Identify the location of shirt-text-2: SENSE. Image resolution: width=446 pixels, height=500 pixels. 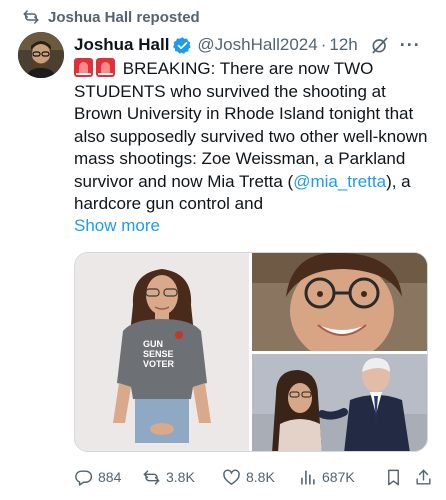
(158, 354).